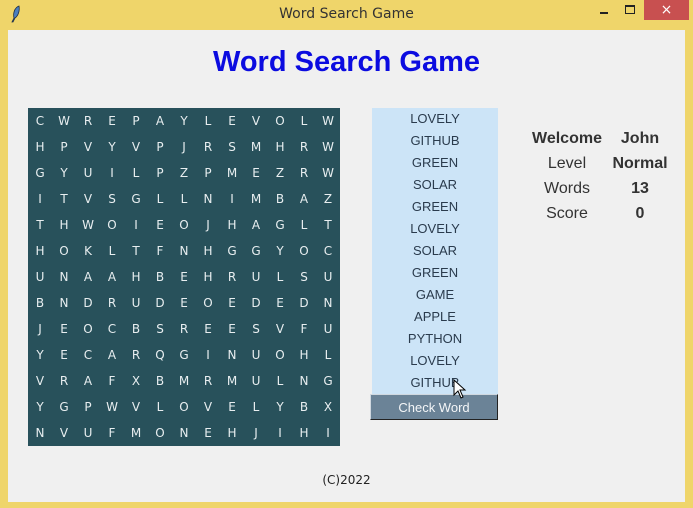  What do you see at coordinates (604, 10) in the screenshot?
I see `minimize-button` at bounding box center [604, 10].